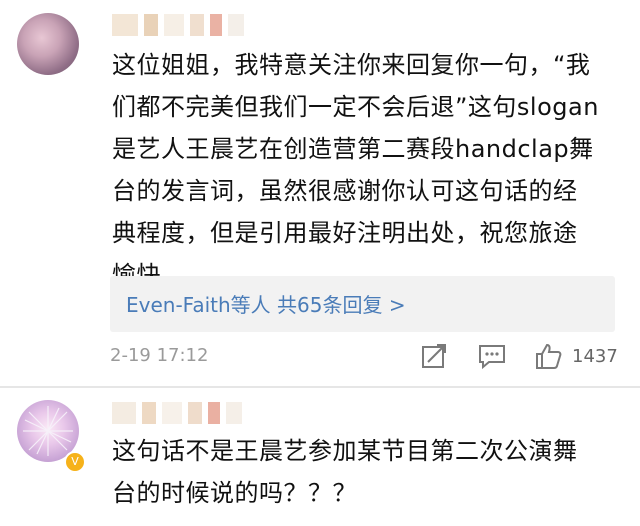 Image resolution: width=640 pixels, height=526 pixels. I want to click on share-icon, so click(434, 357).